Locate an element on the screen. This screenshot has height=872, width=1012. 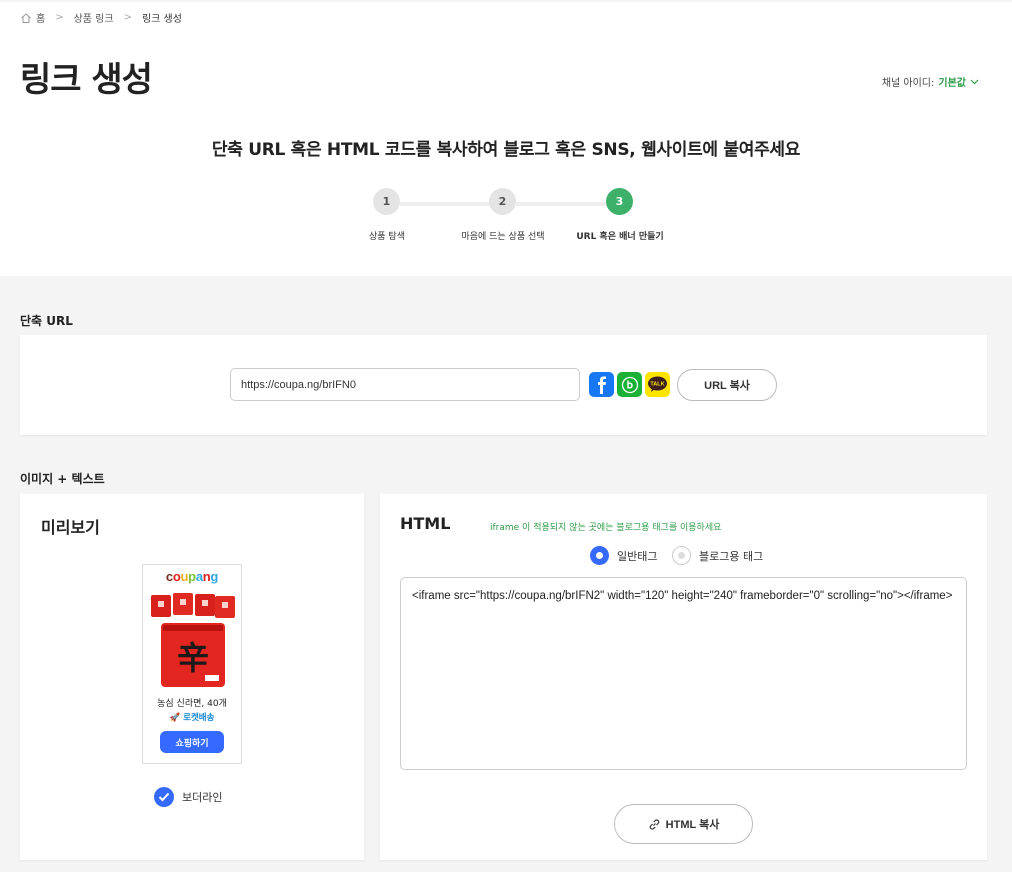
breadcrumb-home: 홈 is located at coordinates (40, 17).